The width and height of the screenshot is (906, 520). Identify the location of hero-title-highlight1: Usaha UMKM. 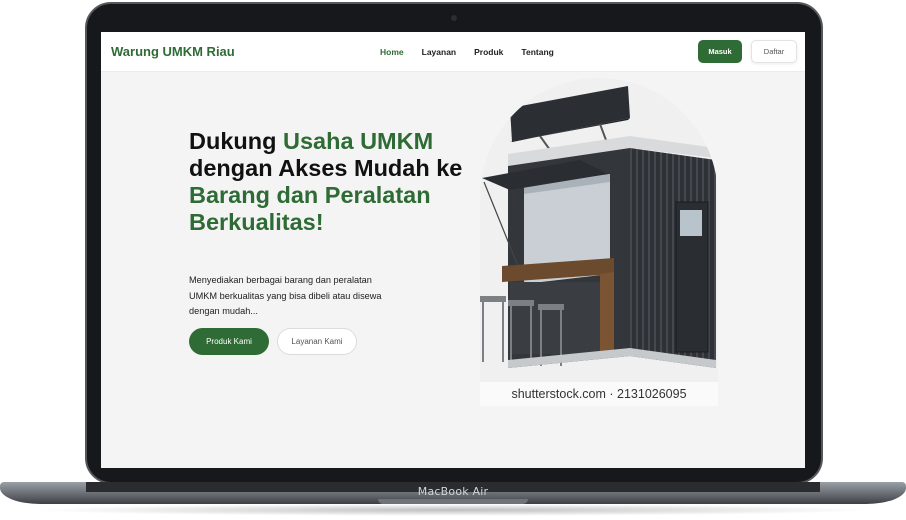
(358, 141).